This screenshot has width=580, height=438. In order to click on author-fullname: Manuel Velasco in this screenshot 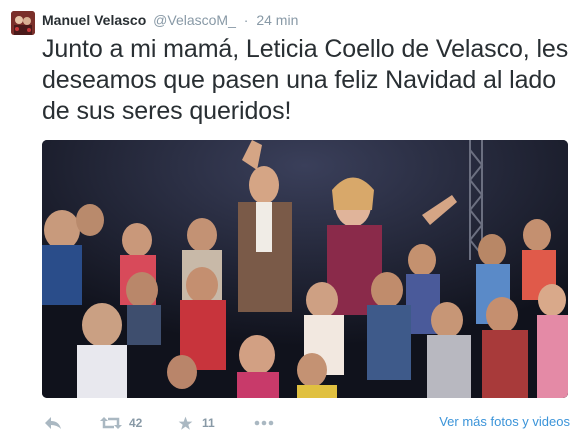, I will do `click(94, 20)`.